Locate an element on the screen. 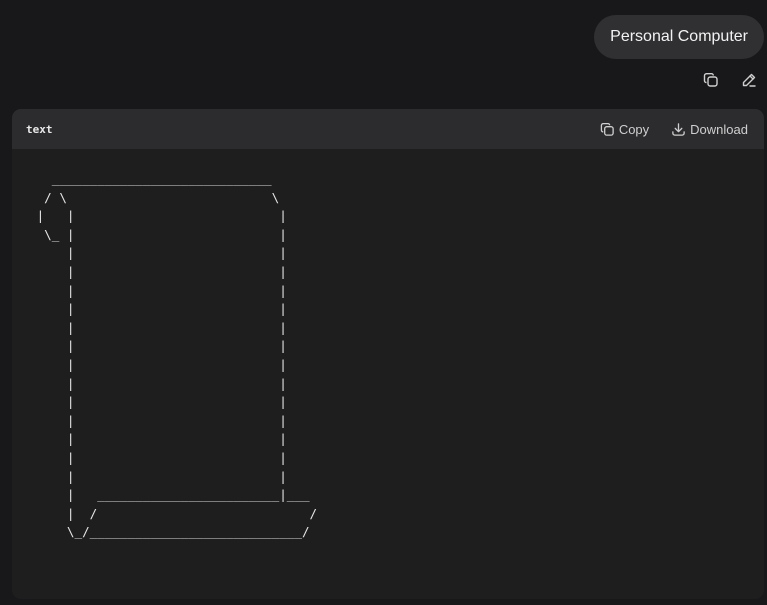  code-language-label: text is located at coordinates (39, 129).